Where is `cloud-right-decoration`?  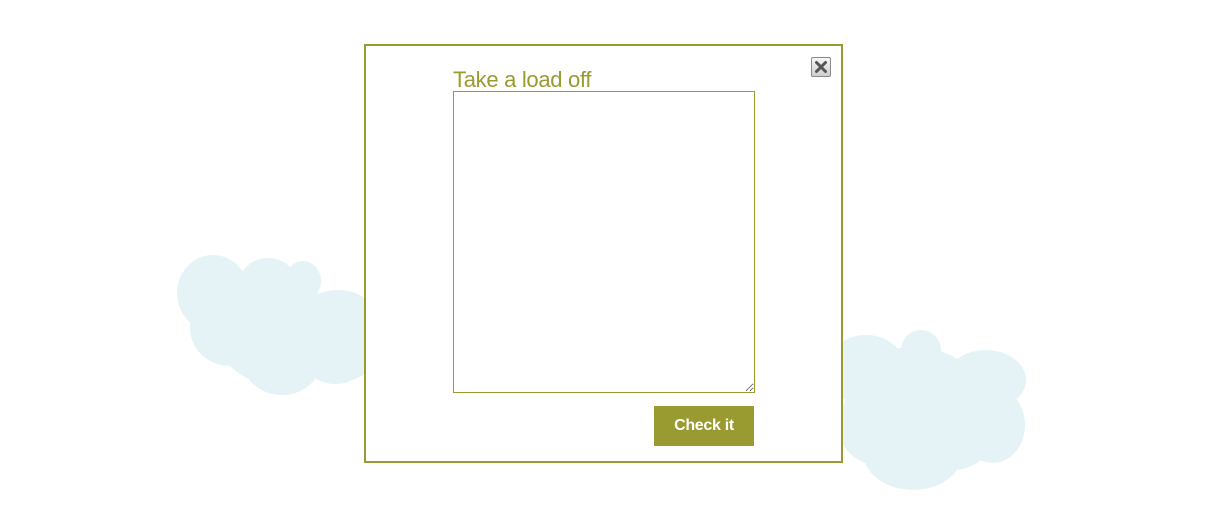 cloud-right-decoration is located at coordinates (926, 410).